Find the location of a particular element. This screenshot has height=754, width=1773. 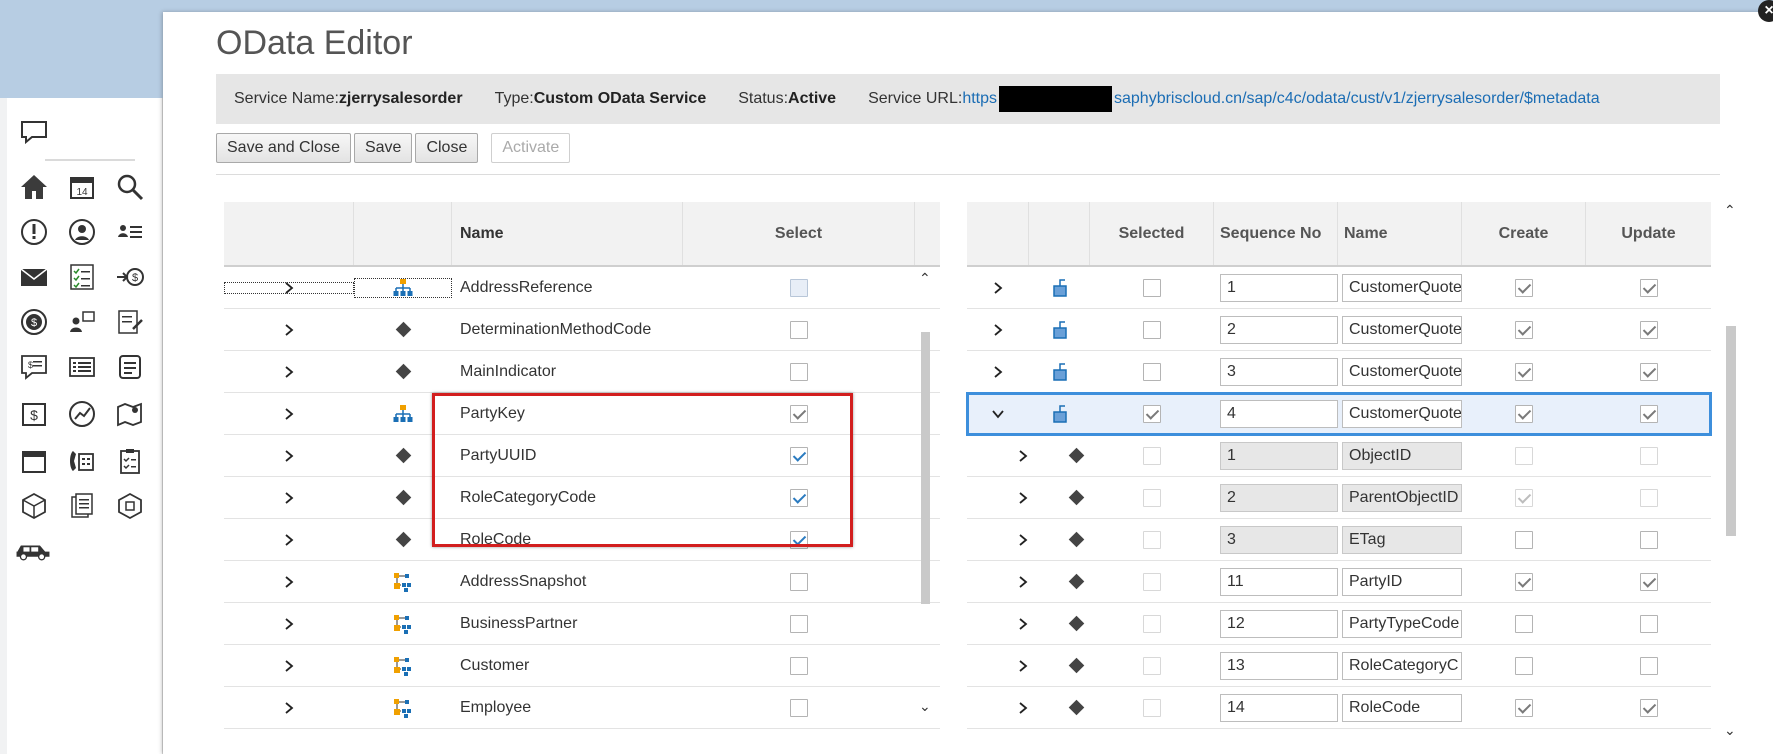

packages-icon is located at coordinates (130, 506).